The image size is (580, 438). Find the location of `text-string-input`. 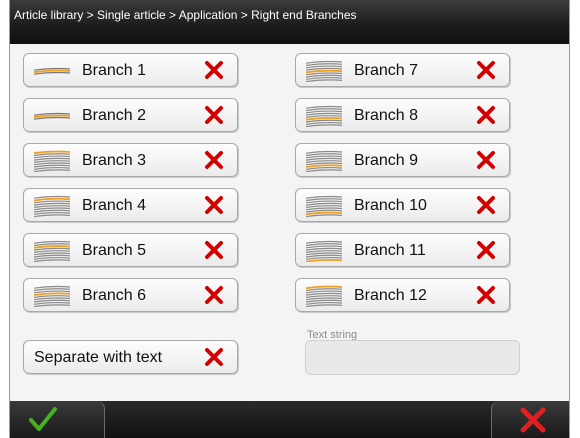

text-string-input is located at coordinates (412, 357).